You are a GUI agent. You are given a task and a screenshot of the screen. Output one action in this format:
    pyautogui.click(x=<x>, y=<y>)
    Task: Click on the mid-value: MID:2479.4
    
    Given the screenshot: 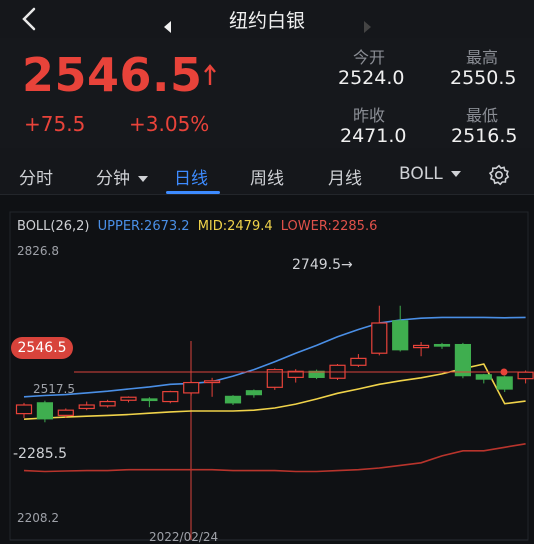 What is the action you would take?
    pyautogui.click(x=235, y=226)
    